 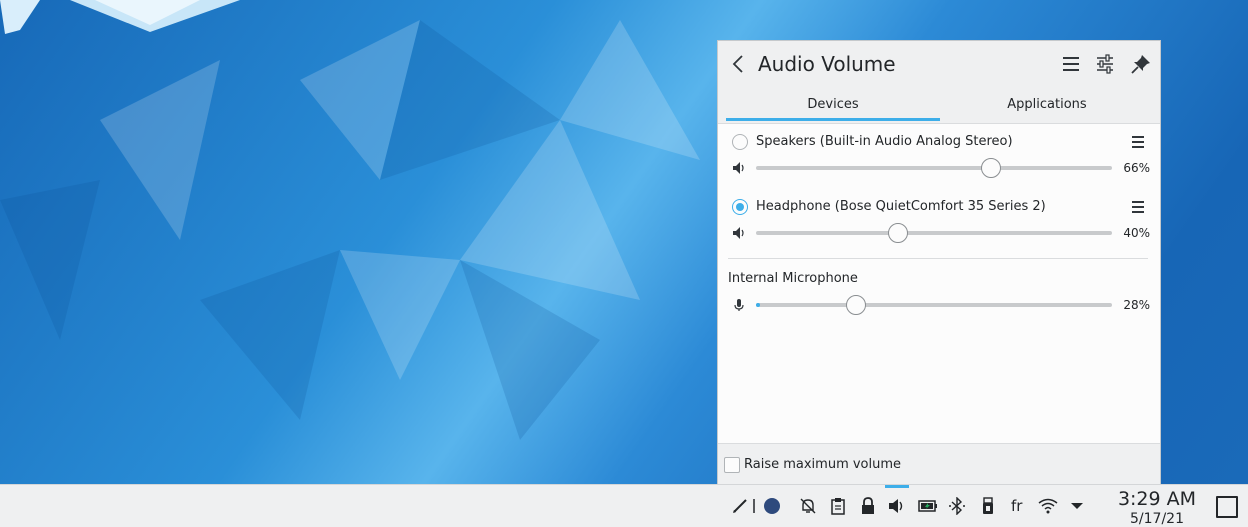 I want to click on expand-tray-icon, so click(x=1077, y=506).